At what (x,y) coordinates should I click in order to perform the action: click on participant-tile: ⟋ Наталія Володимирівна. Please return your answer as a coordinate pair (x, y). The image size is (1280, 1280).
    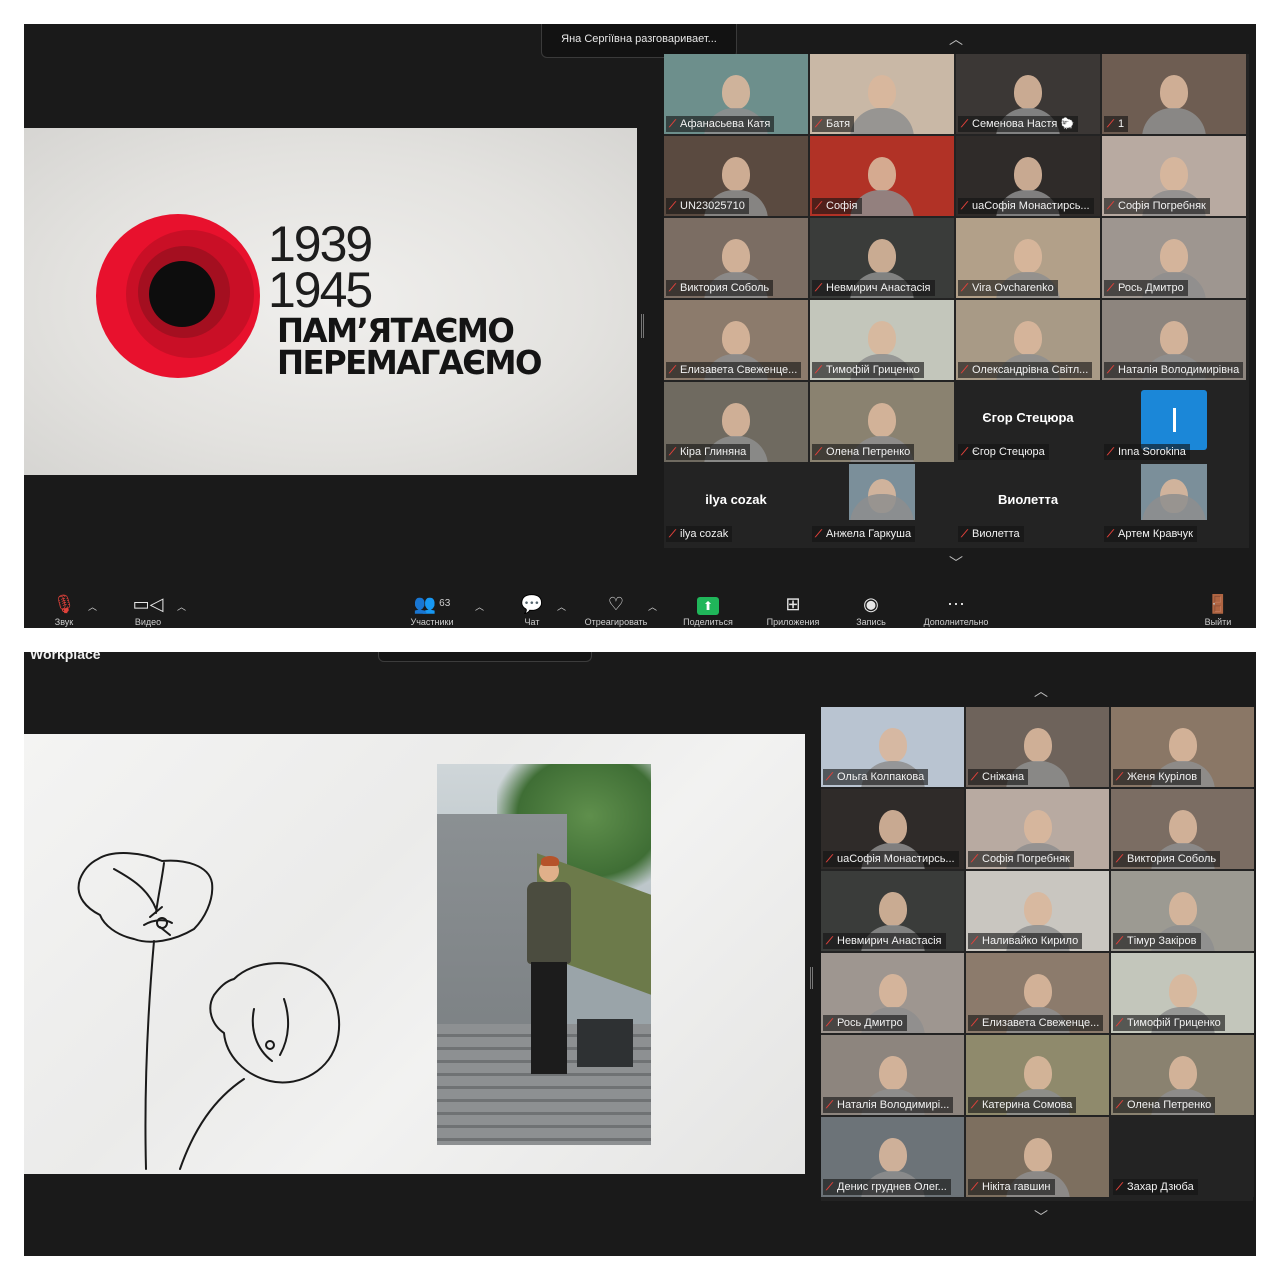
    Looking at the image, I should click on (1174, 340).